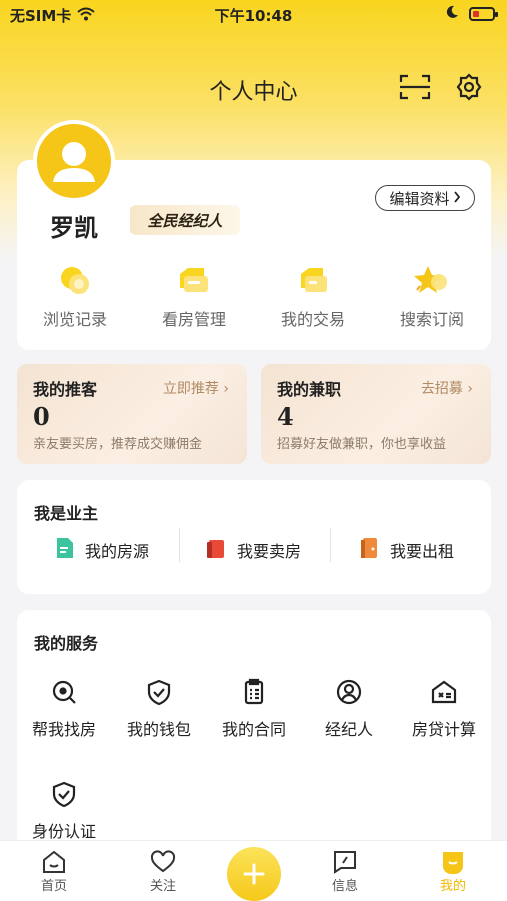  I want to click on section-title: 我的服务, so click(66, 643).